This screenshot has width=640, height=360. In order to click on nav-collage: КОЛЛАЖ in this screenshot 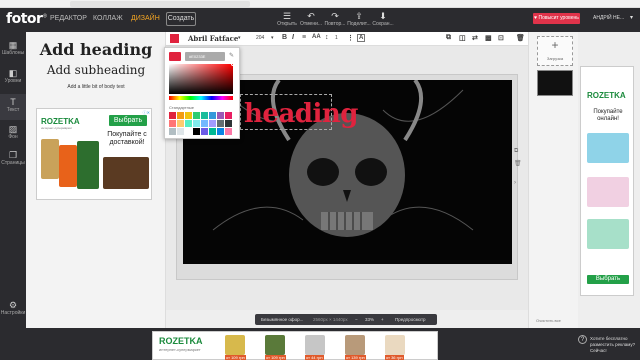, I will do `click(108, 18)`.